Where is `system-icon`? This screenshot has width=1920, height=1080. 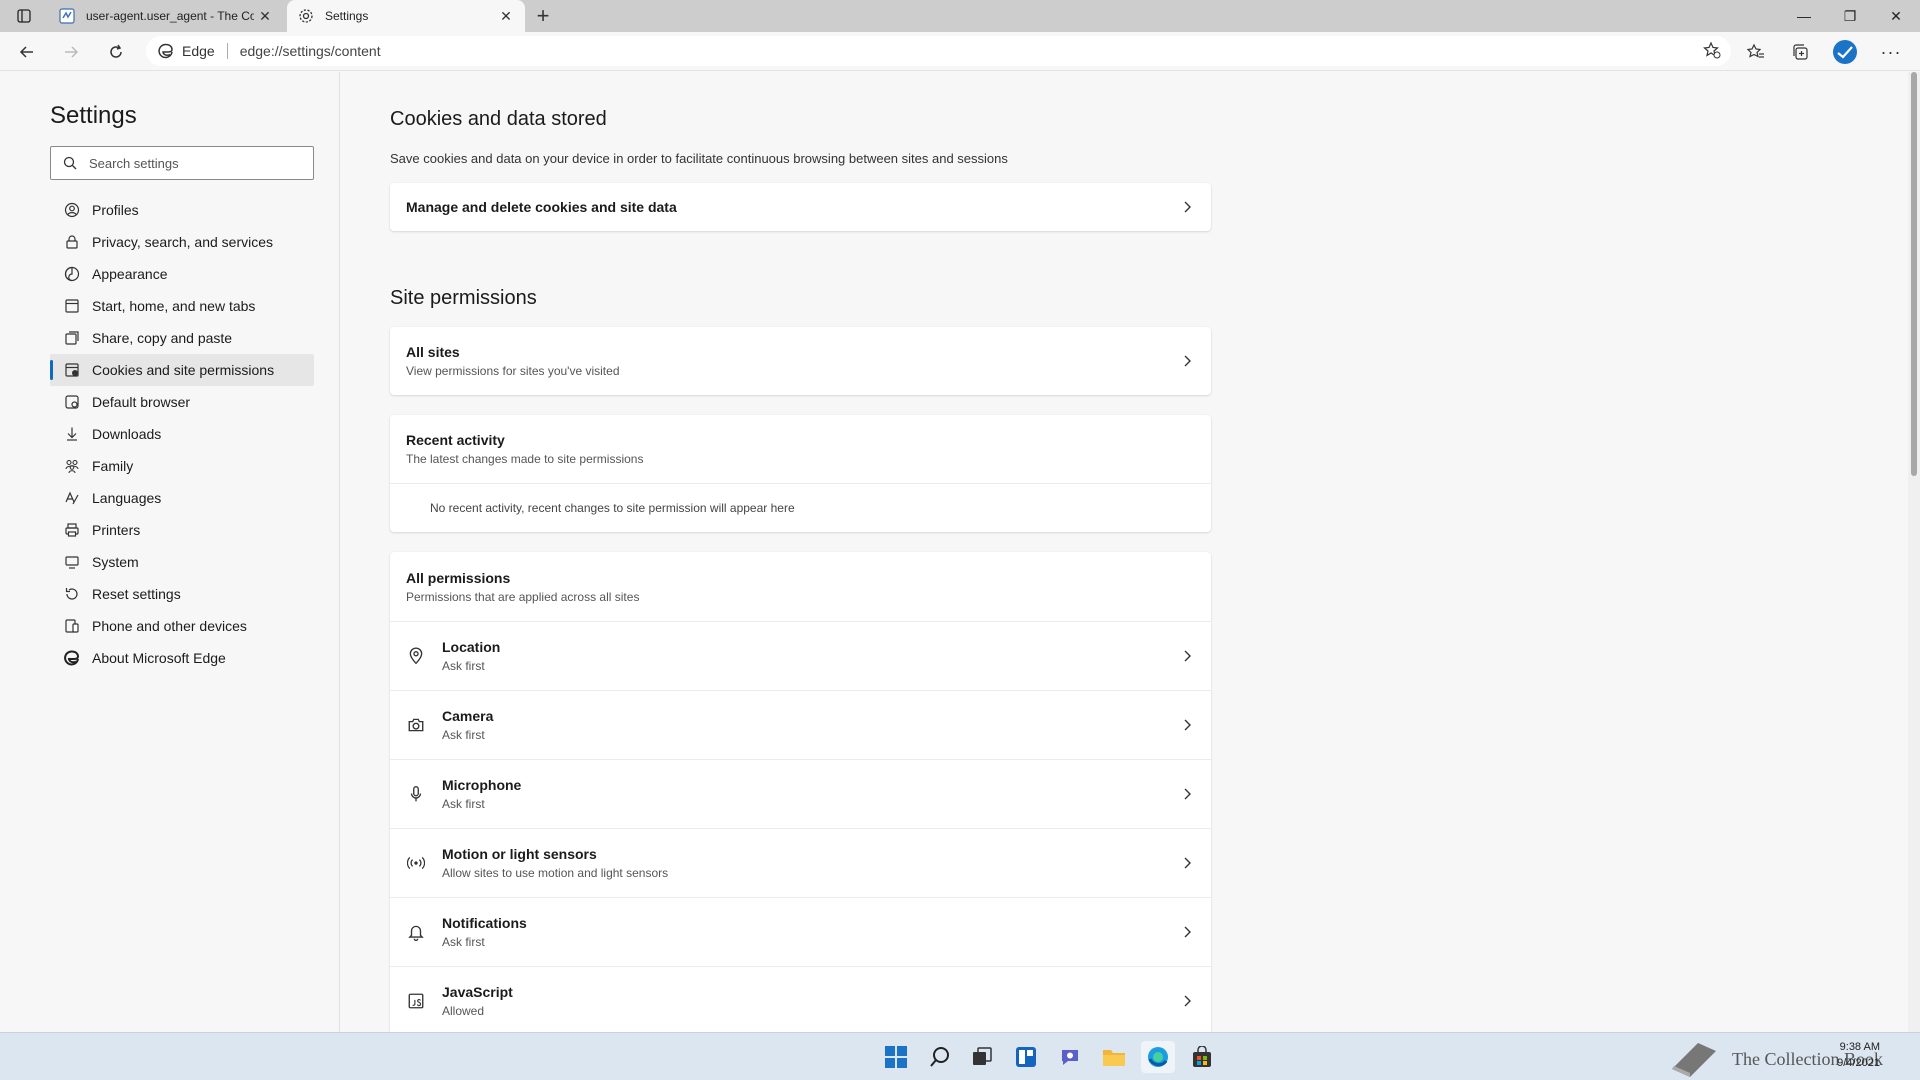 system-icon is located at coordinates (72, 562).